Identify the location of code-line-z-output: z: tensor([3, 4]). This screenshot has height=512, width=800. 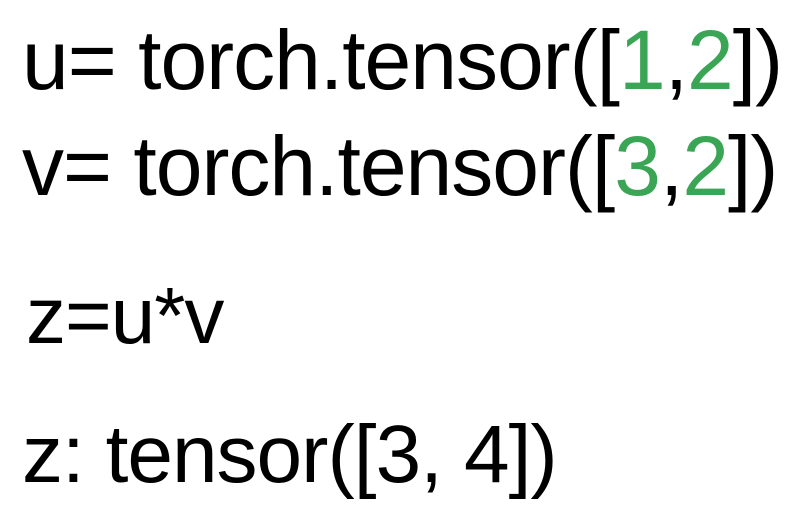
(290, 455).